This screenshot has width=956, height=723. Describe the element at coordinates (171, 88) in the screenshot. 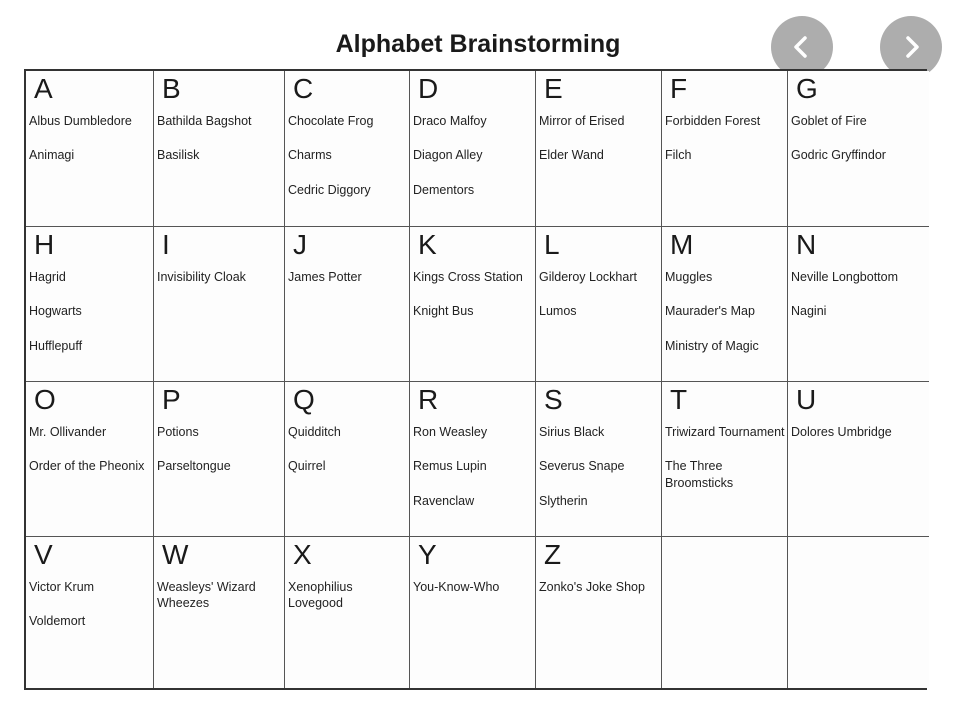

I see `cell-letter: B` at that location.